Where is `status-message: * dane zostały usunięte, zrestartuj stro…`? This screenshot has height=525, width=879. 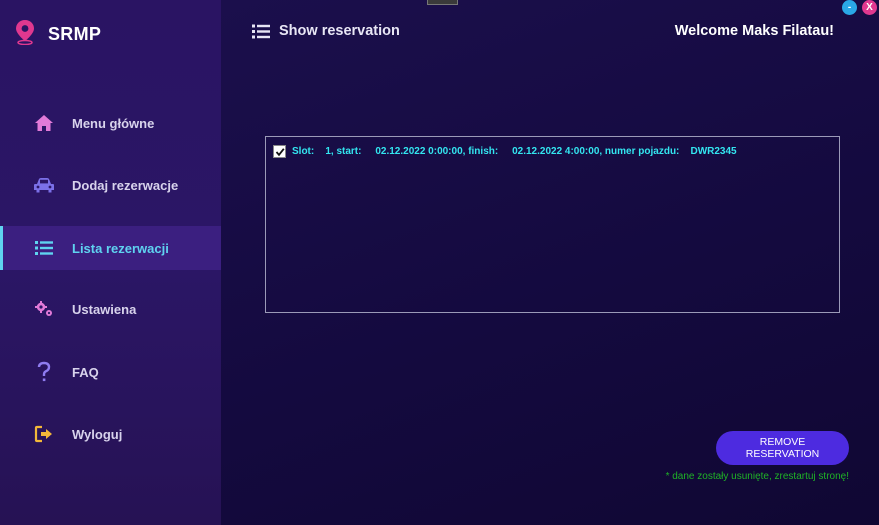
status-message: * dane zostały usunięte, zrestartuj stro… is located at coordinates (757, 476).